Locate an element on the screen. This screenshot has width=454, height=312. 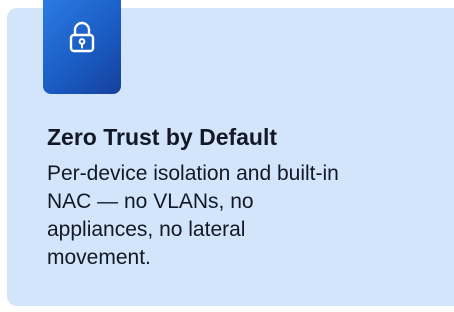
feature-title: Zero Trust by Default is located at coordinates (162, 137).